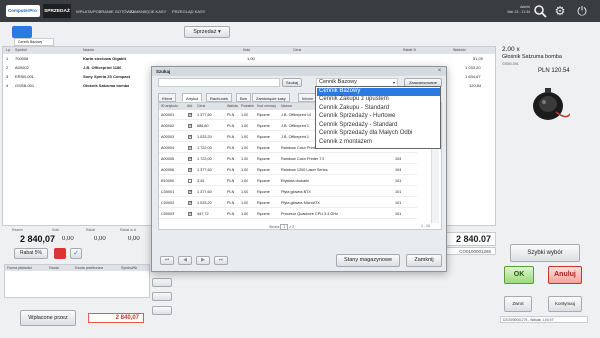 This screenshot has height=338, width=600. What do you see at coordinates (519, 275) in the screenshot?
I see `ok-button: OK` at bounding box center [519, 275].